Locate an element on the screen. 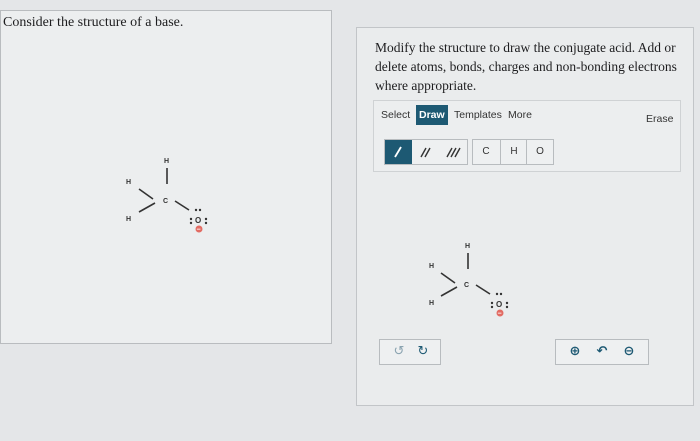 This screenshot has width=700, height=441. drawing-canvas-structure: H H H C O − is located at coordinates (477, 283).